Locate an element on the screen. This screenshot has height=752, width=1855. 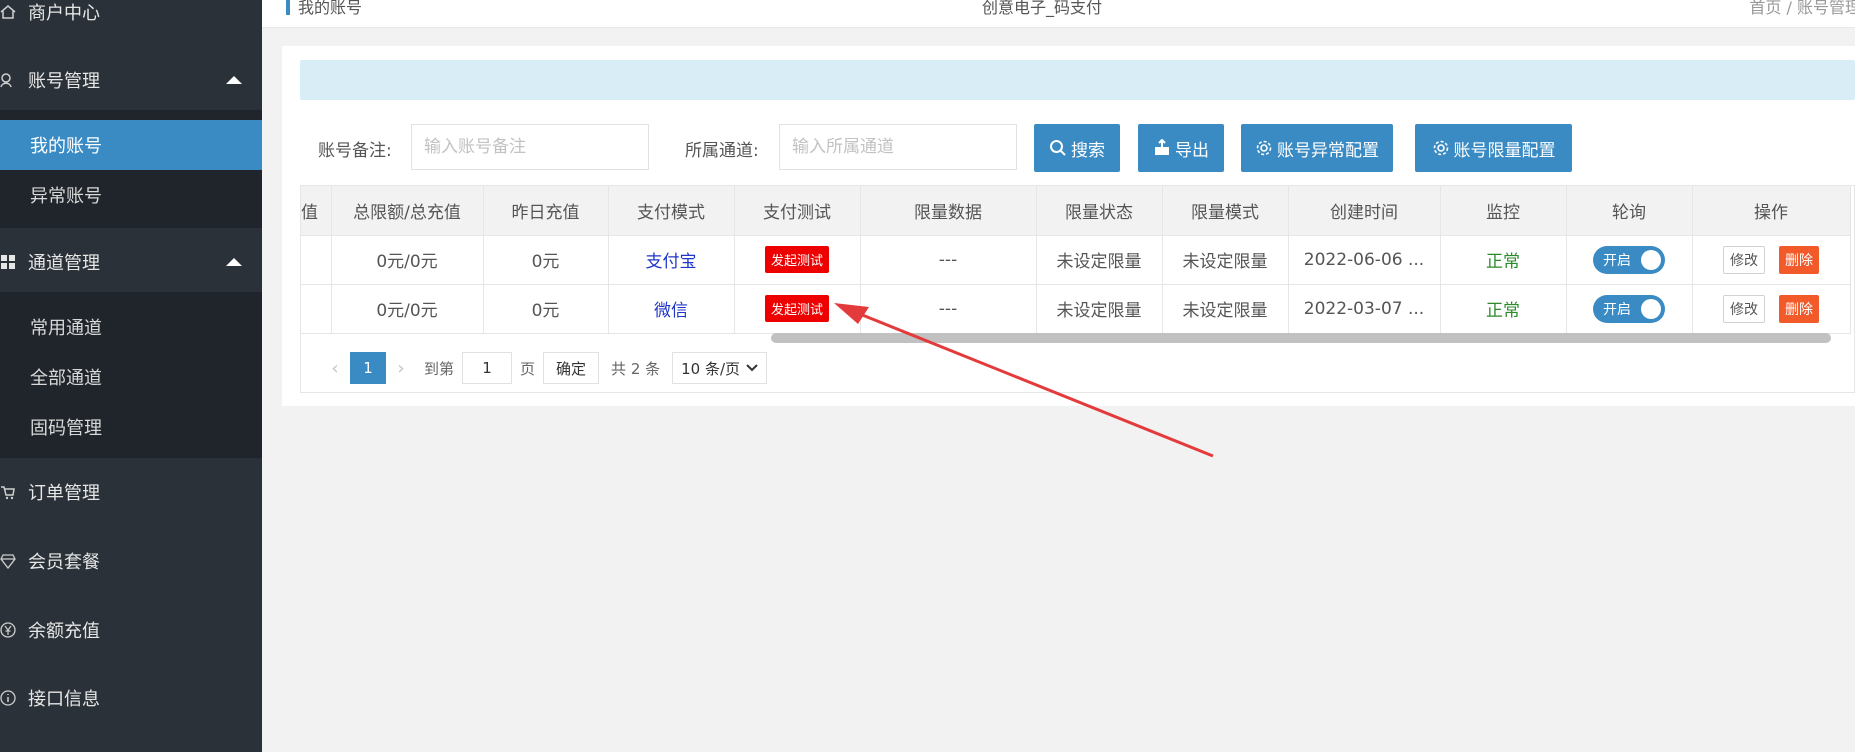
account-icon is located at coordinates (14, 80).